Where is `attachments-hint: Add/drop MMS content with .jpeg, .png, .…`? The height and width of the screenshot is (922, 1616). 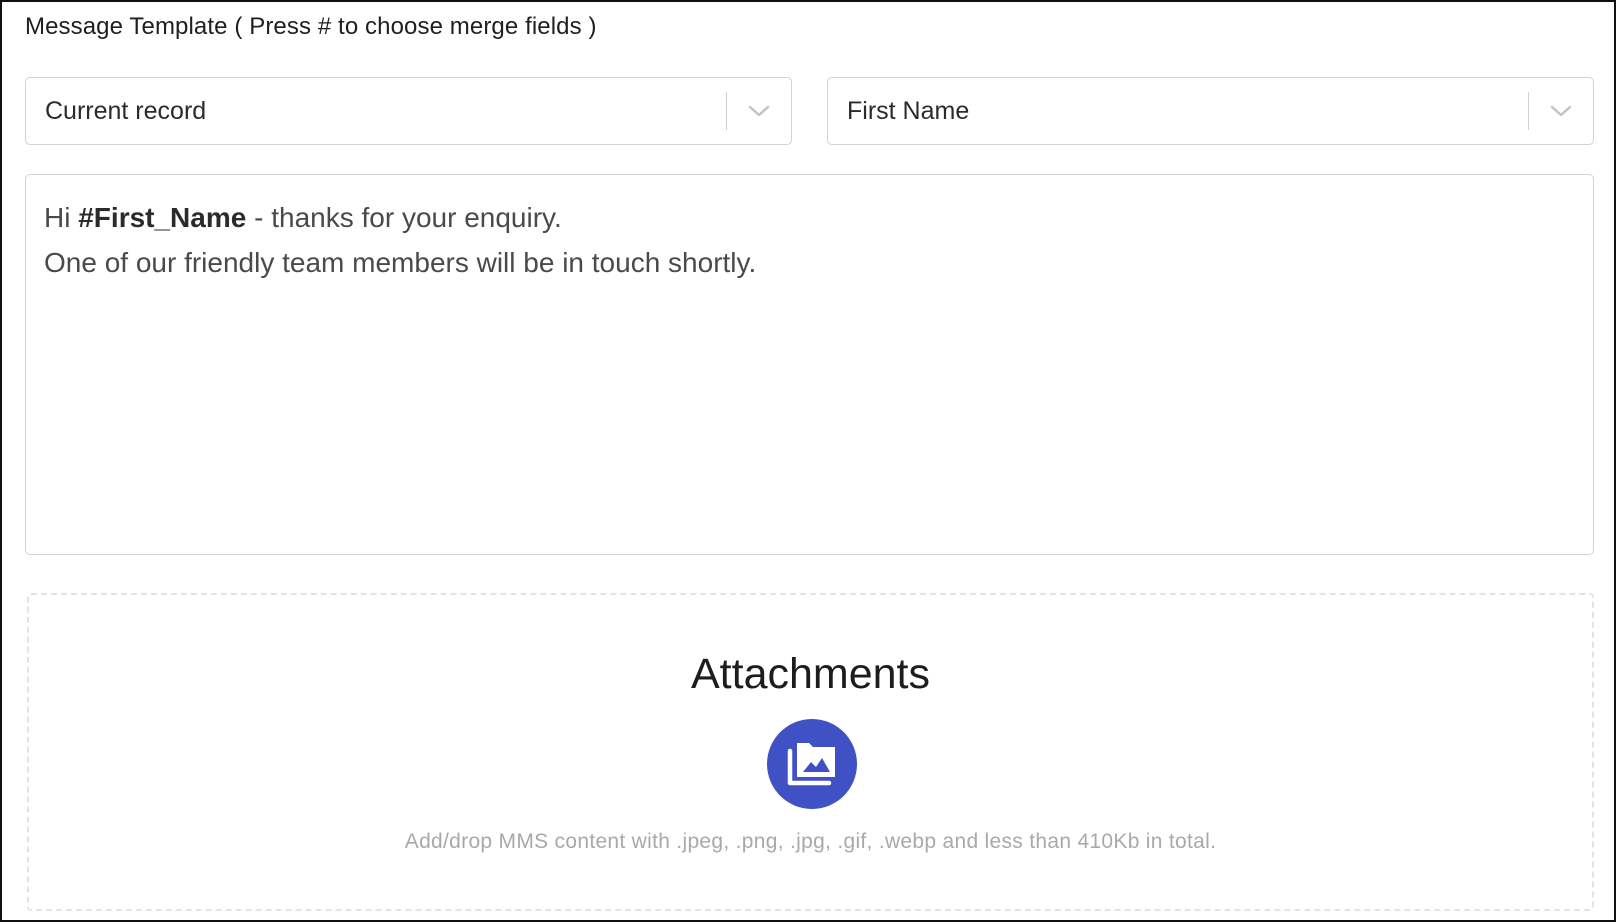
attachments-hint: Add/drop MMS content with .jpeg, .png, .… is located at coordinates (810, 841).